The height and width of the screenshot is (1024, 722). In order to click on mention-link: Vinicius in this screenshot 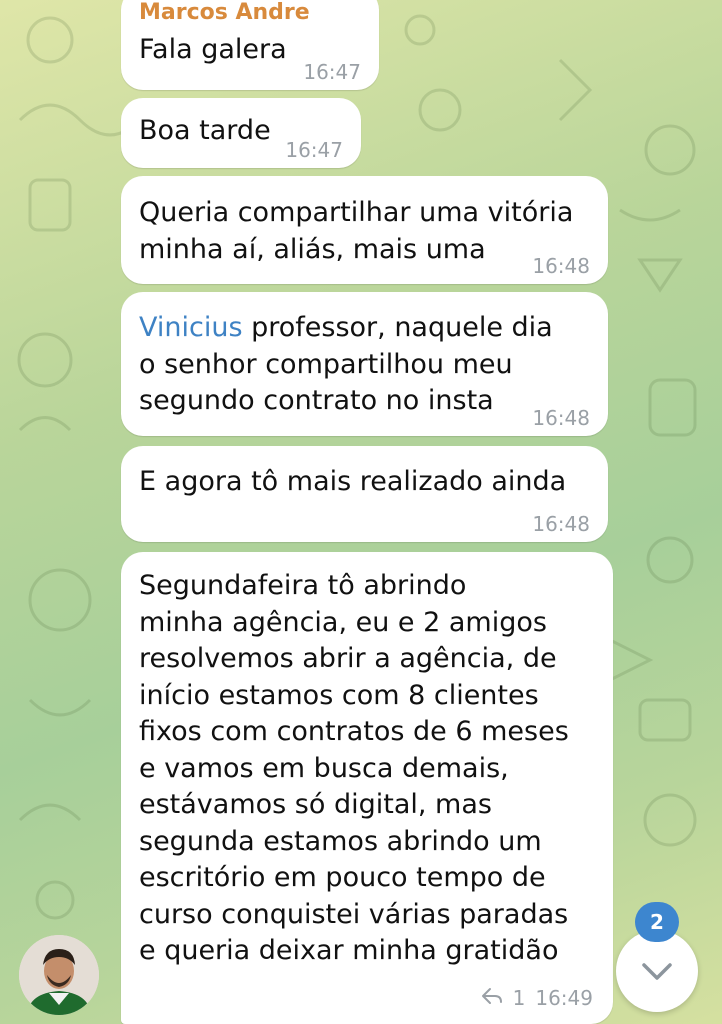, I will do `click(191, 327)`.